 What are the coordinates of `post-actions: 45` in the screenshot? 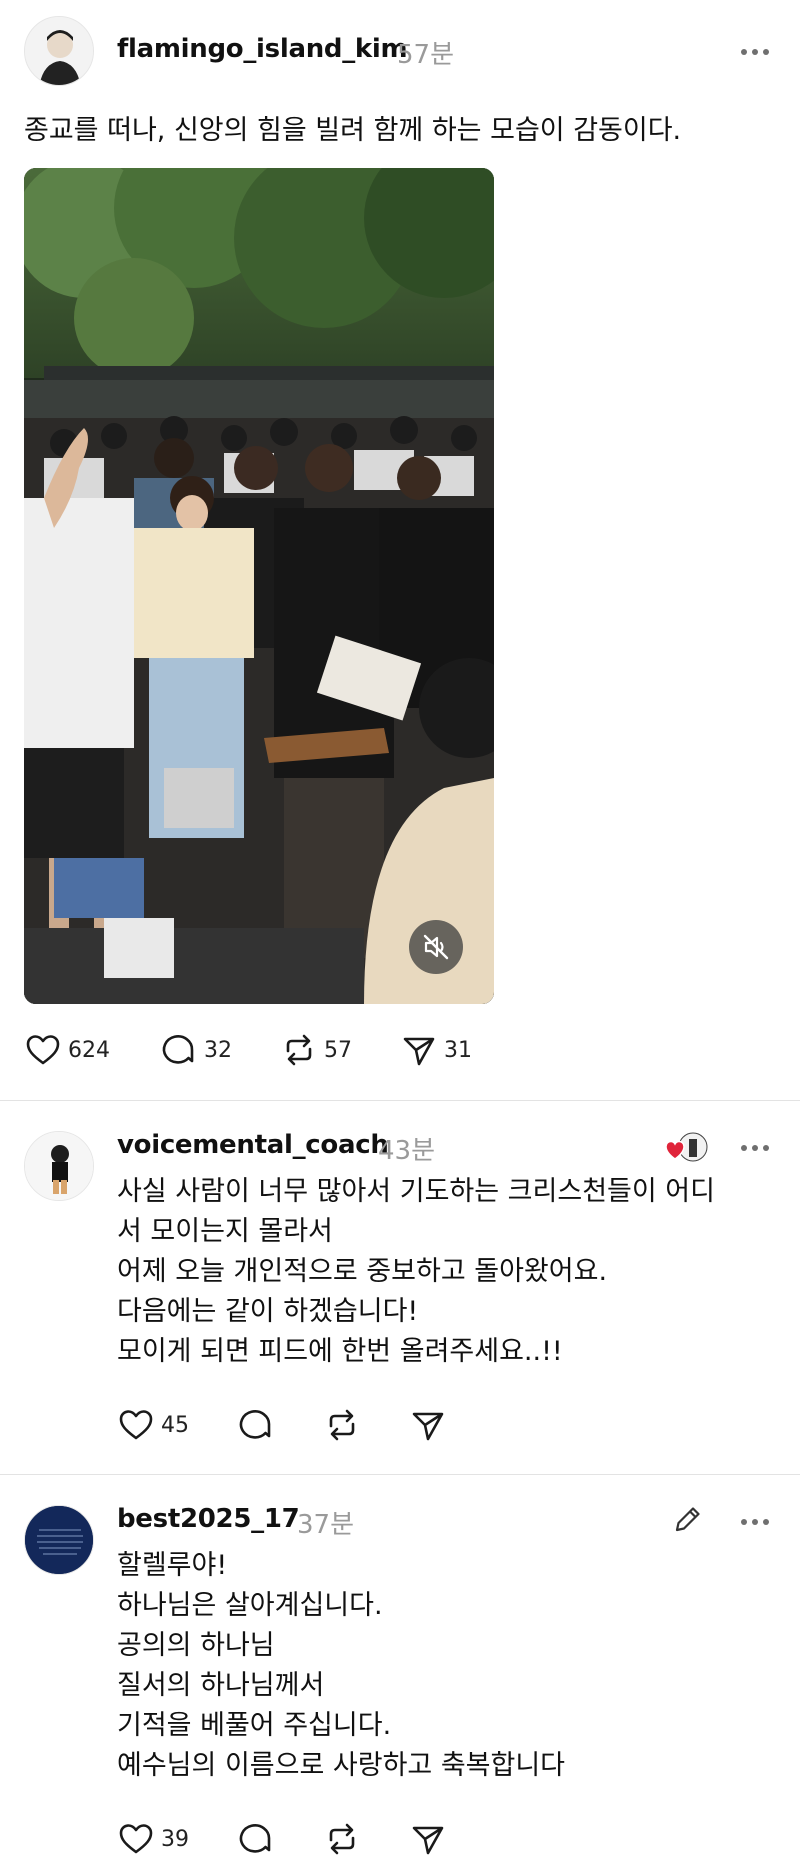 It's located at (297, 1425).